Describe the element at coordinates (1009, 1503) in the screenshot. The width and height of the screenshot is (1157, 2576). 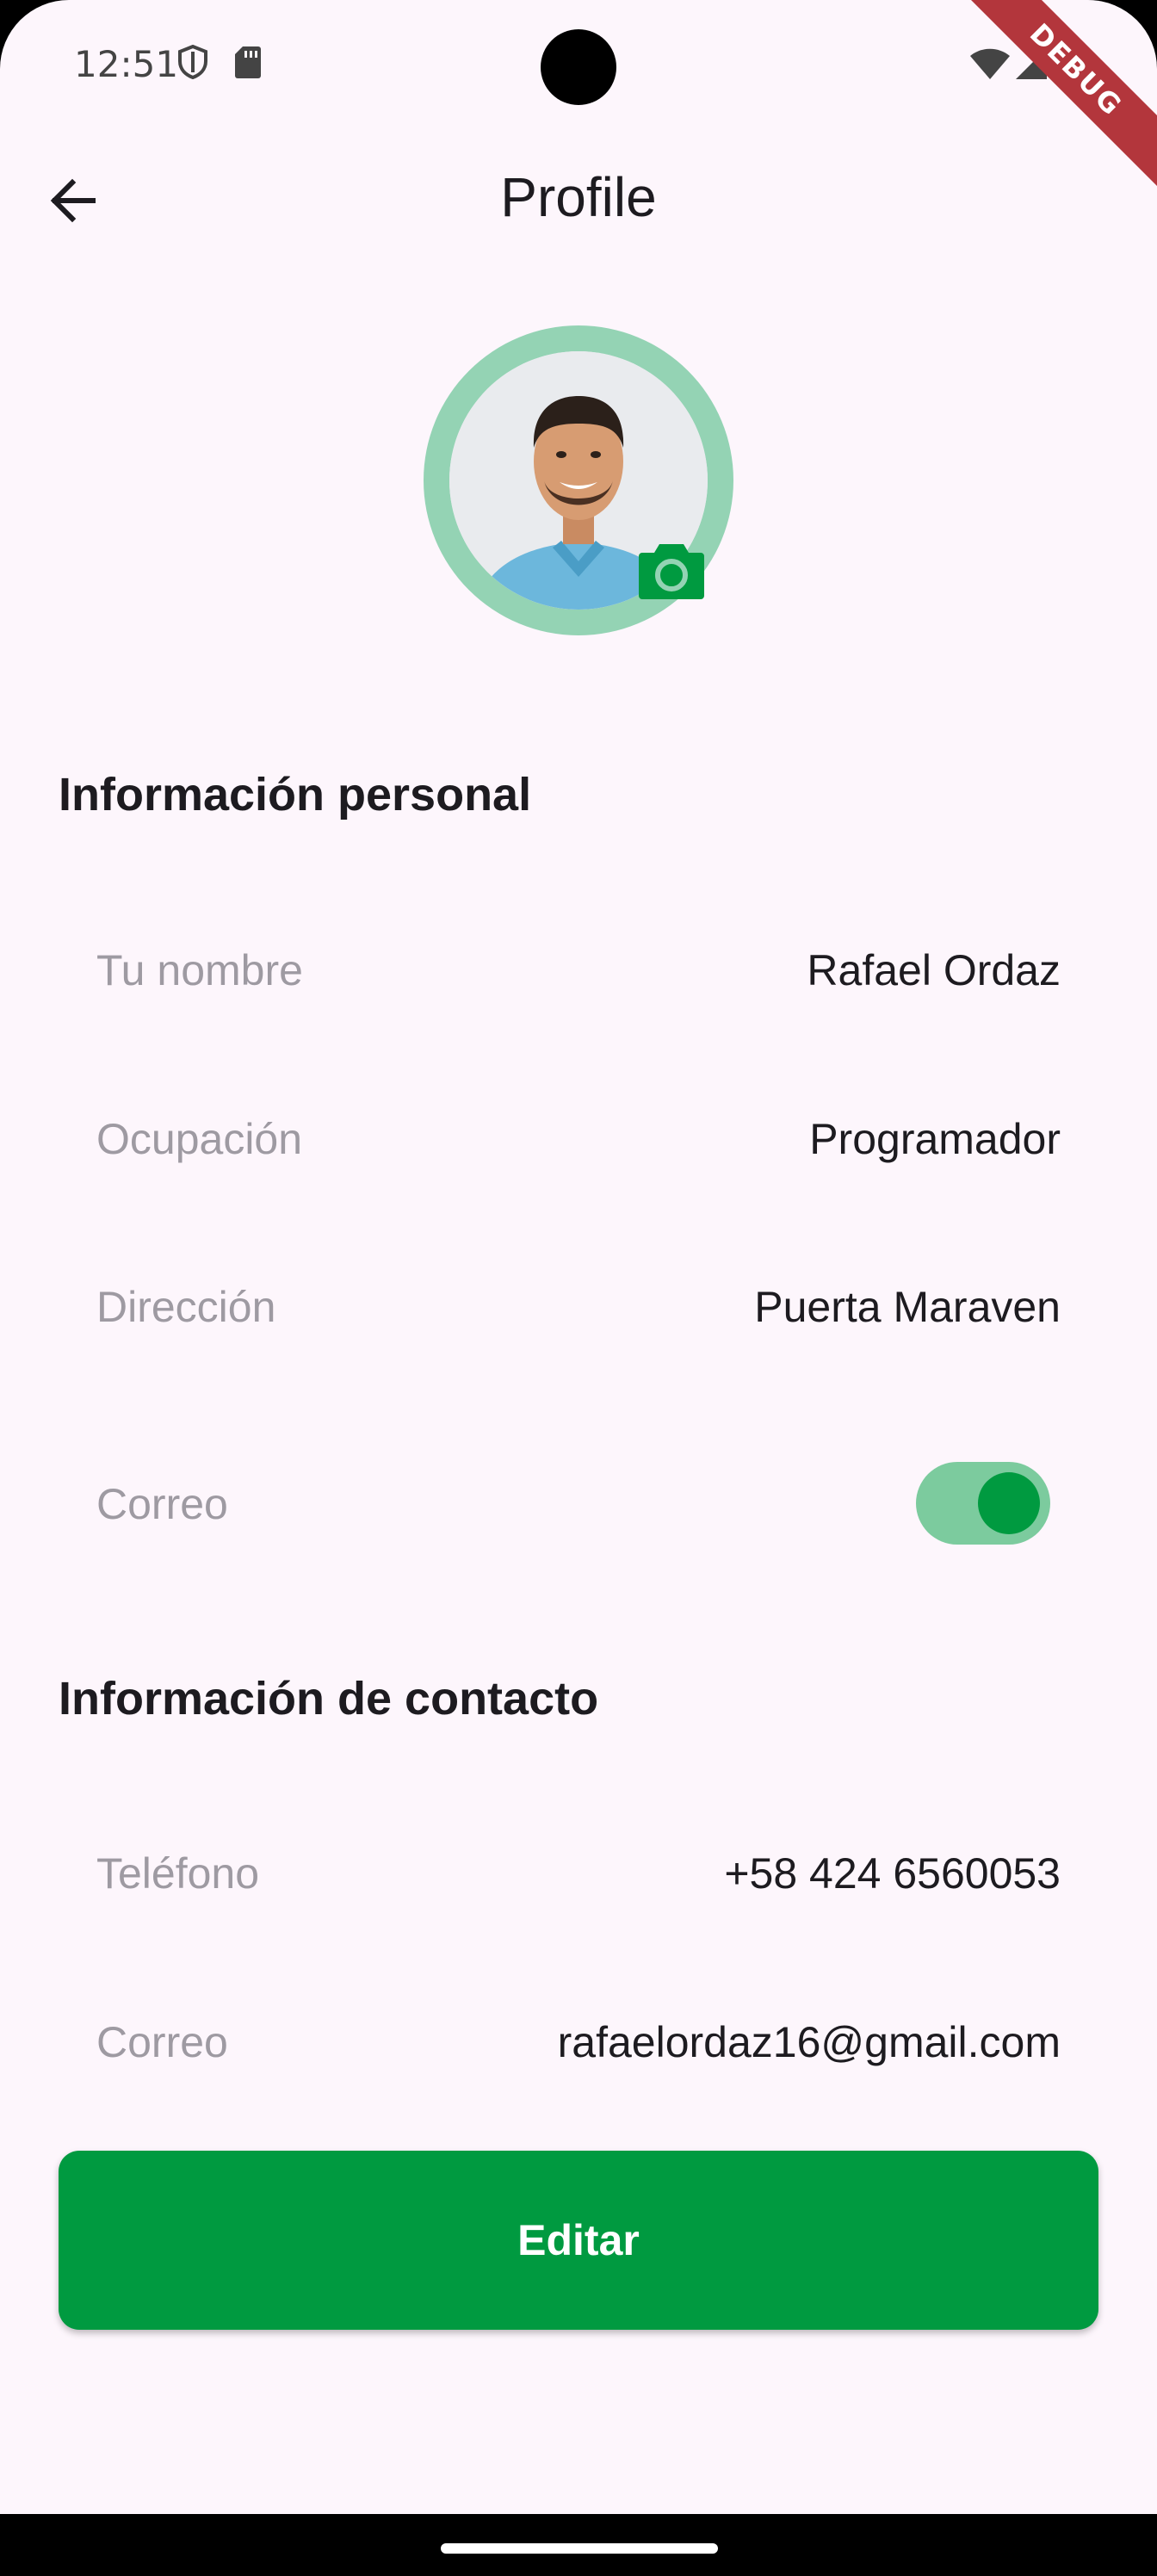
I see `toggle-knob` at that location.